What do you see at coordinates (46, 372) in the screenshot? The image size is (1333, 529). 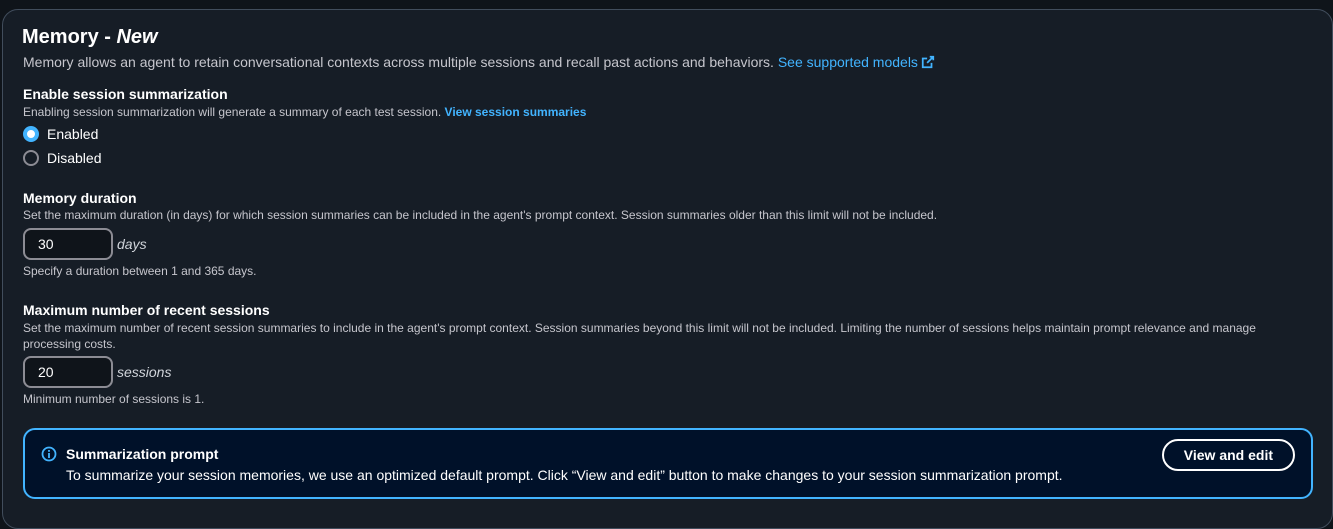 I see `sessions-input-value: 20` at bounding box center [46, 372].